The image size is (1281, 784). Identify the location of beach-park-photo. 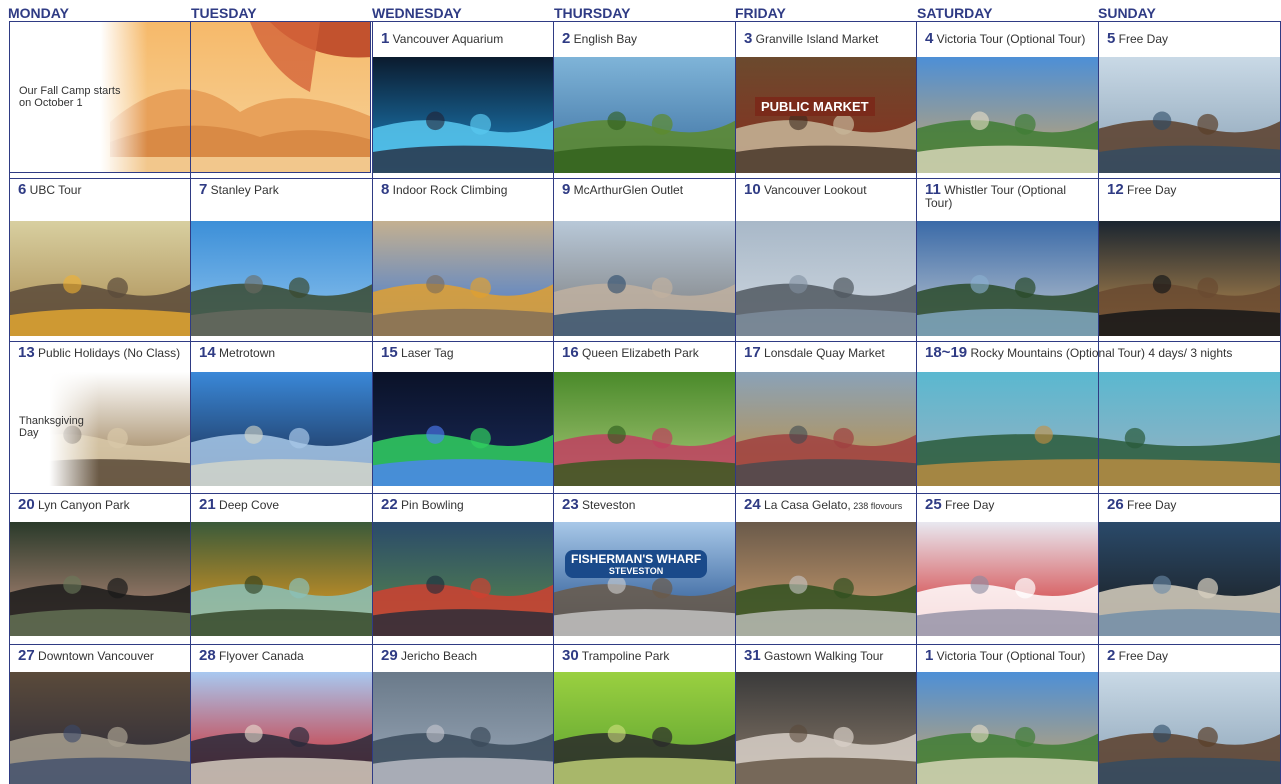
(644, 115).